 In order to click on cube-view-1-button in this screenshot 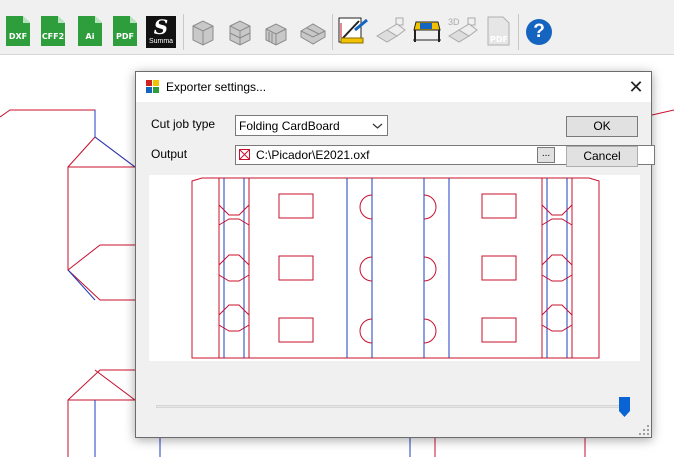, I will do `click(203, 32)`.